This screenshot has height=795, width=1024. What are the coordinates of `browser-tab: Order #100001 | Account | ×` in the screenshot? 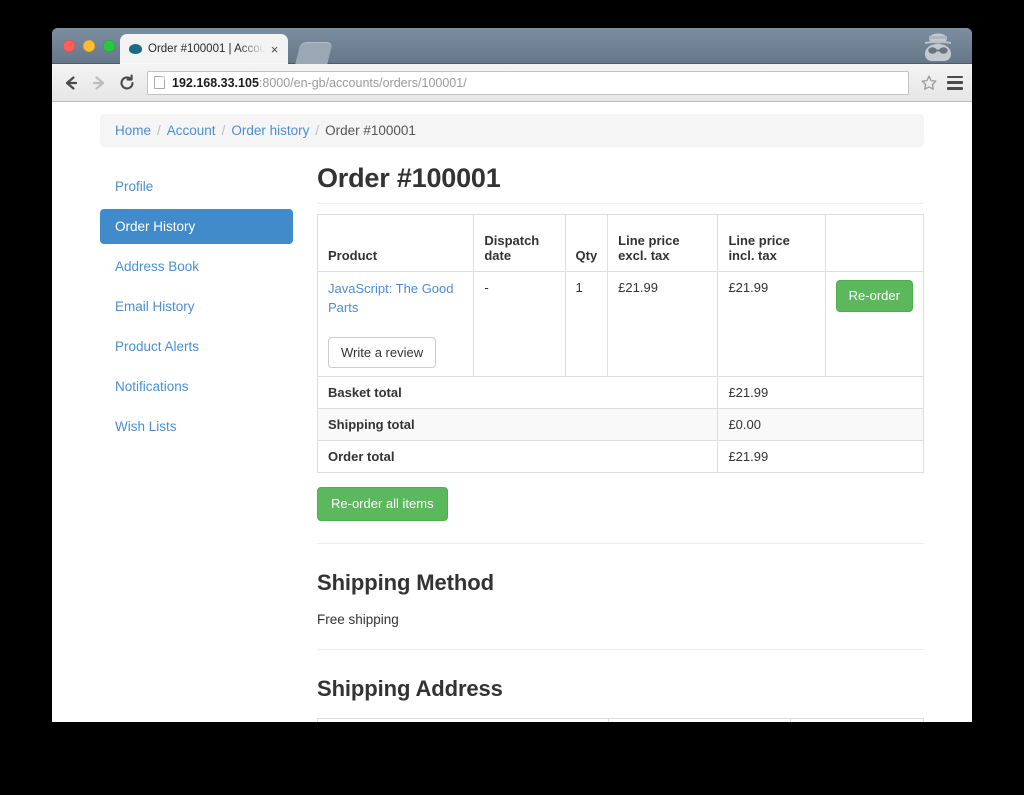 It's located at (204, 49).